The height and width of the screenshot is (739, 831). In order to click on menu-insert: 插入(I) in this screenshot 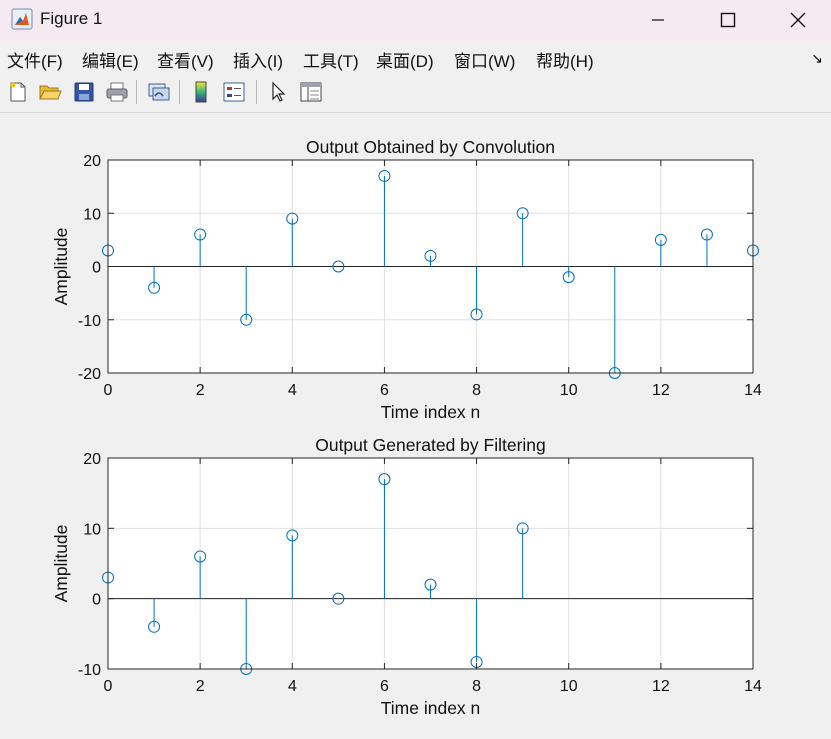, I will do `click(258, 59)`.